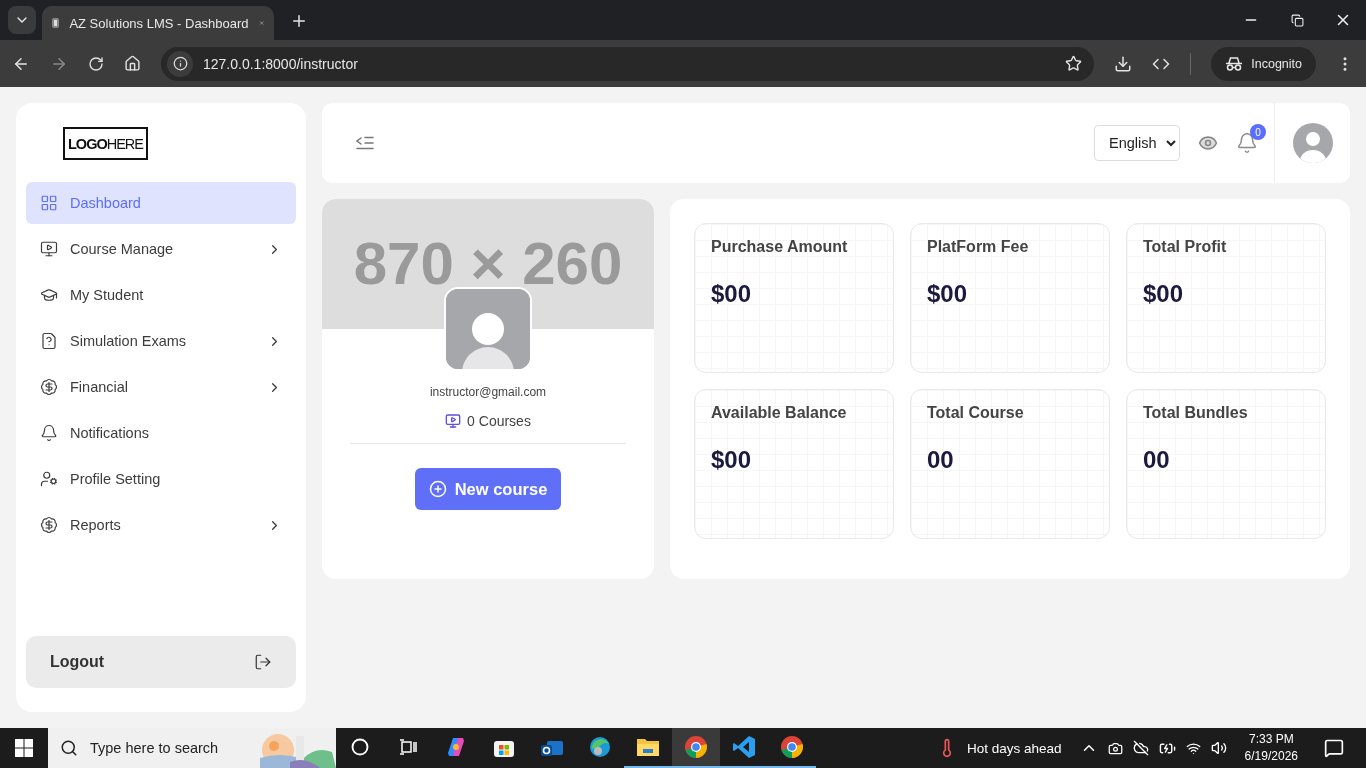 This screenshot has height=768, width=1366. Describe the element at coordinates (161, 295) in the screenshot. I see `sidebar-item: My Student` at that location.